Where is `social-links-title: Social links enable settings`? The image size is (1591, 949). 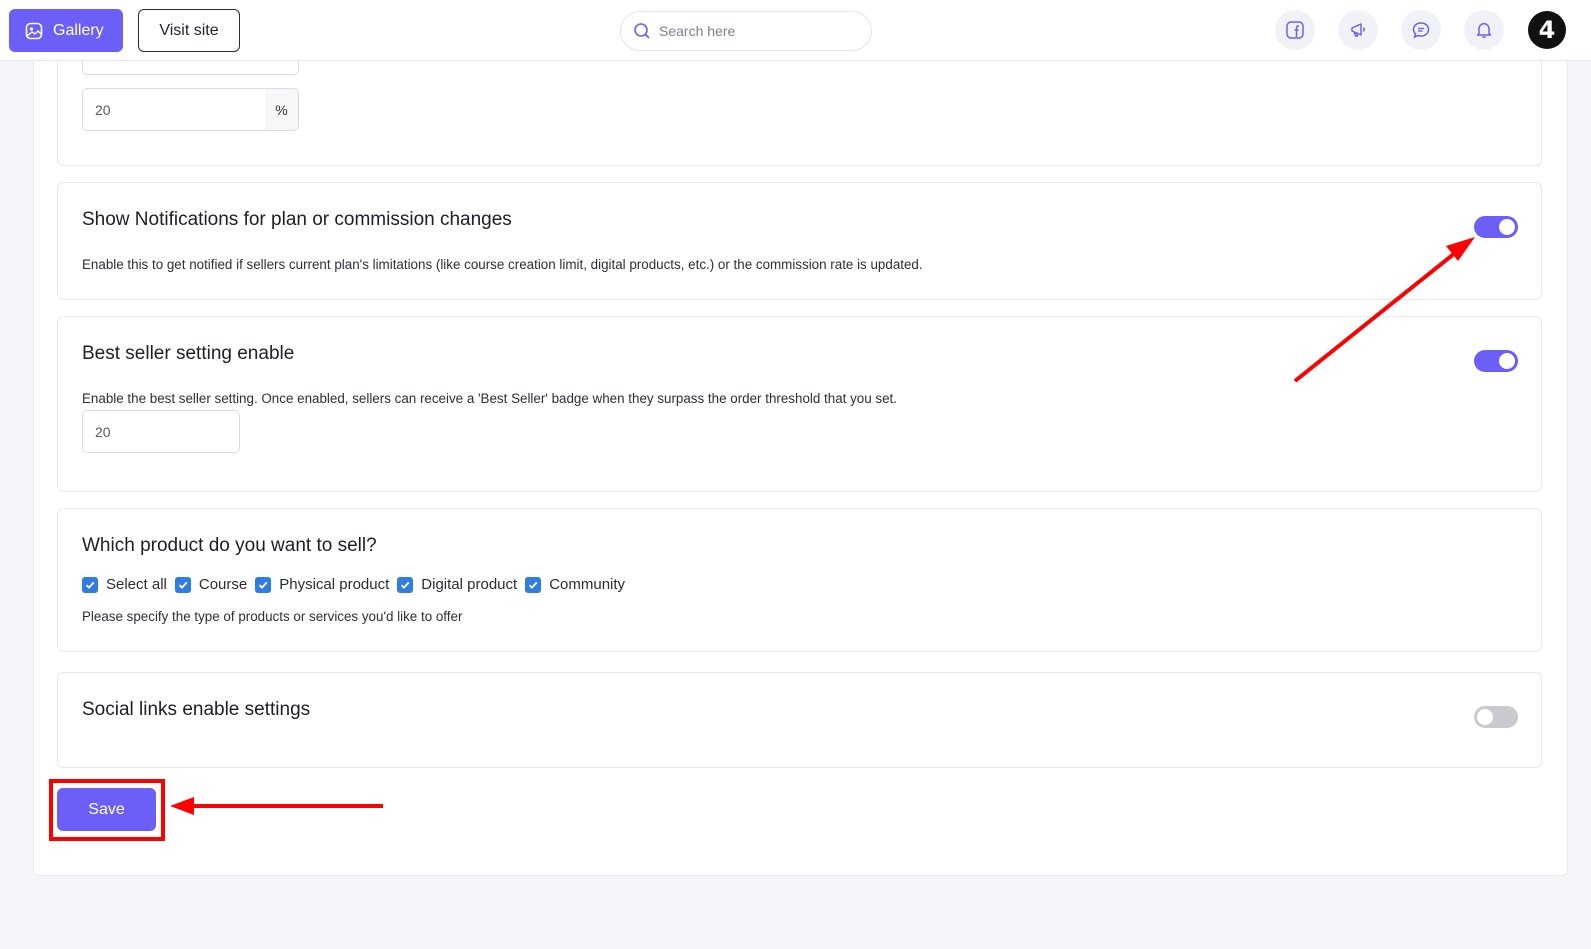 social-links-title: Social links enable settings is located at coordinates (196, 709).